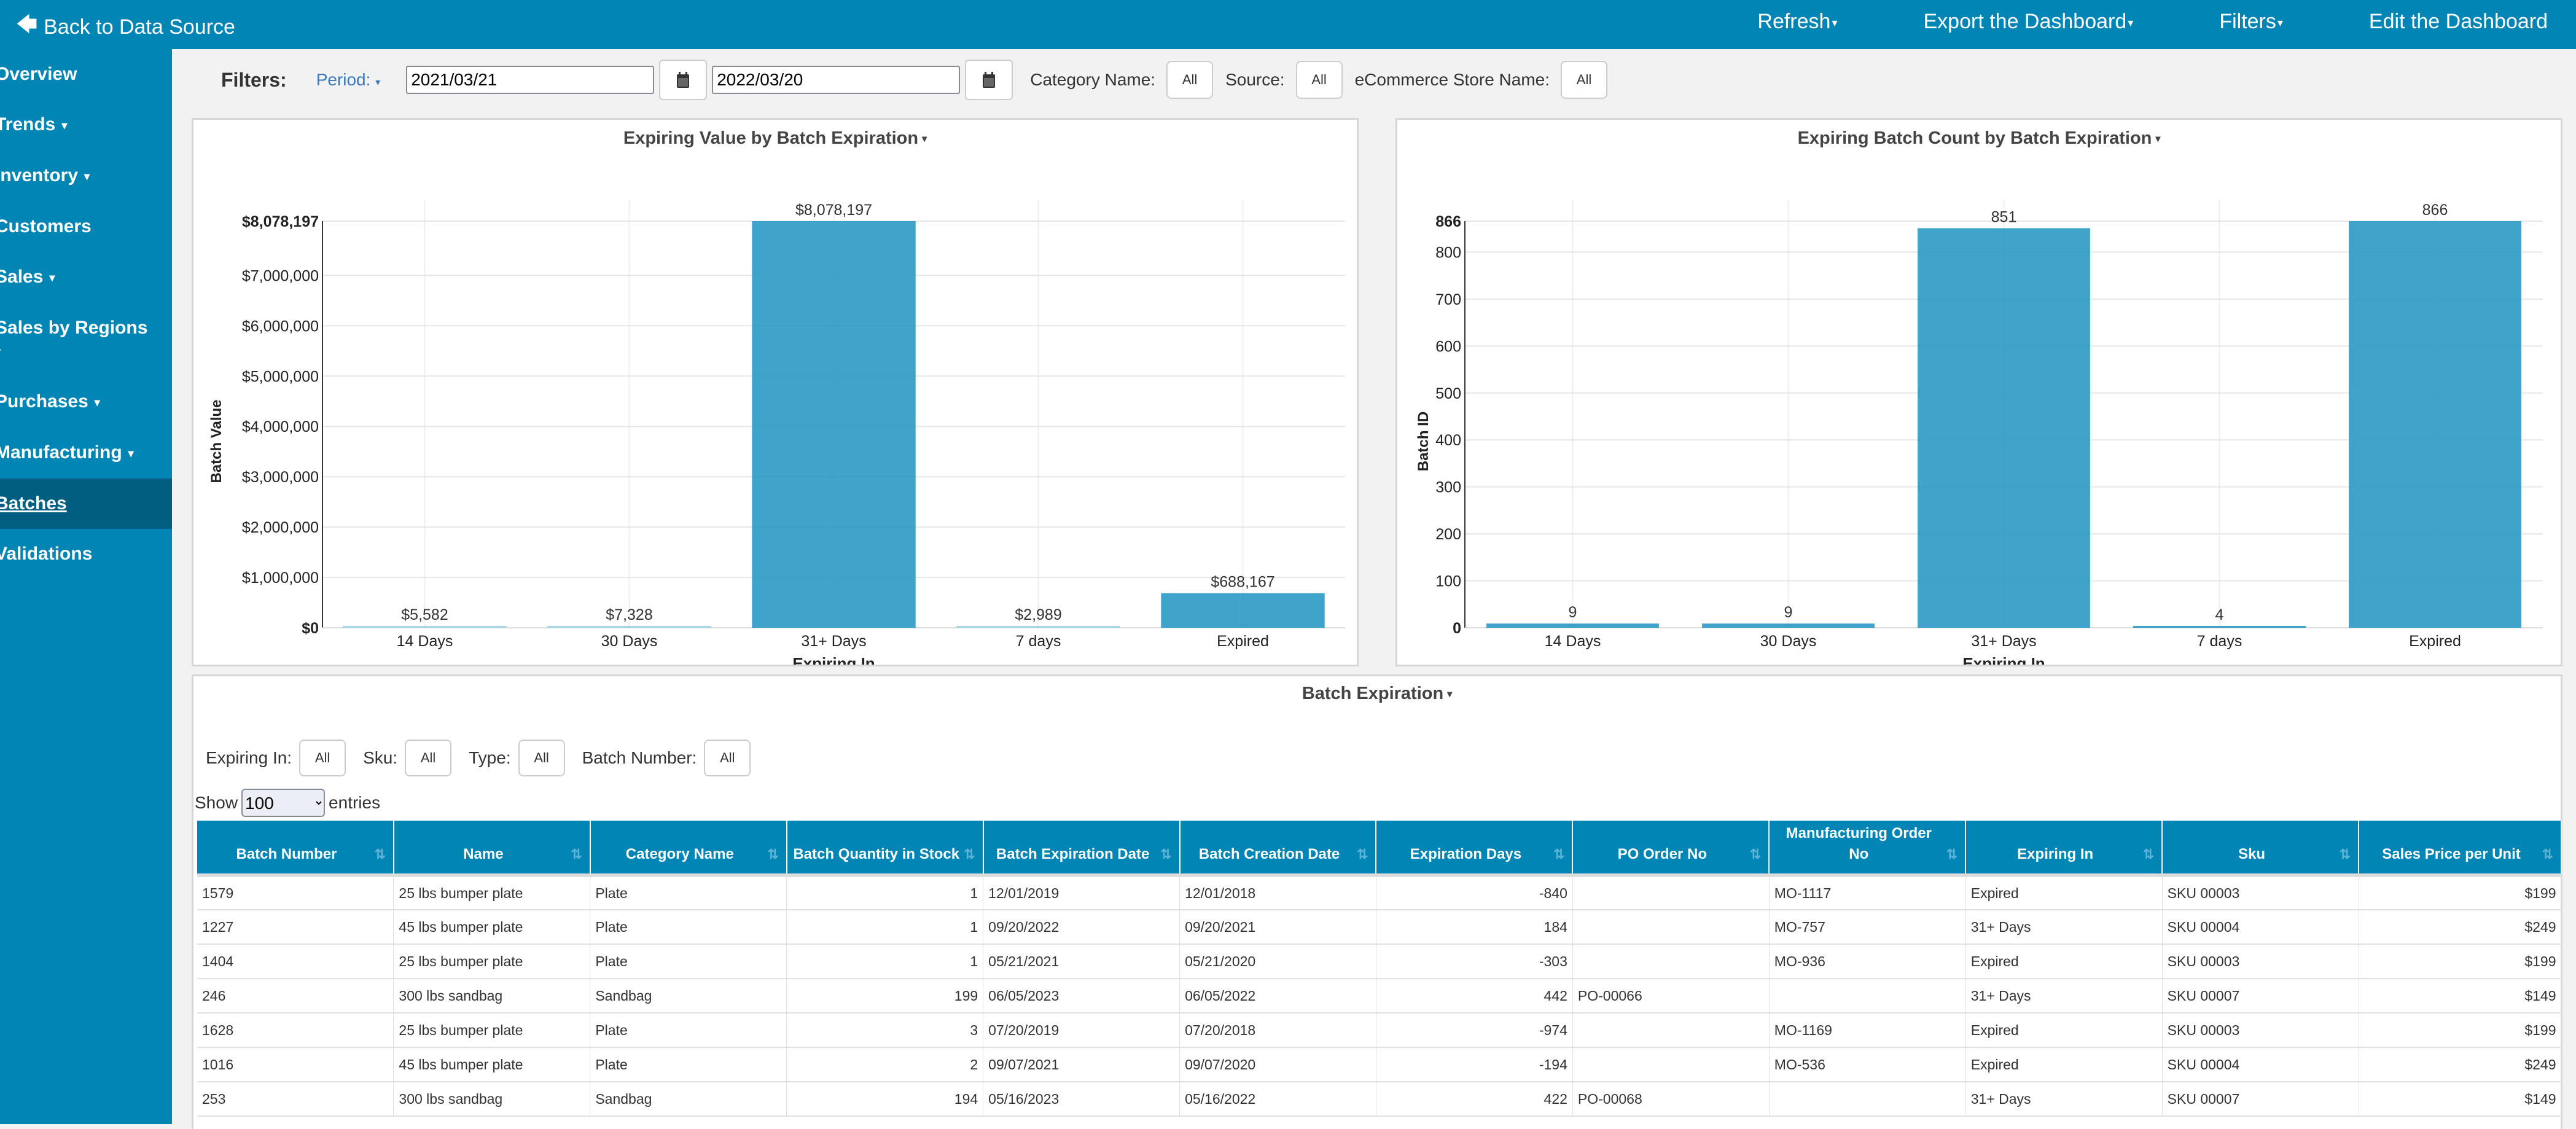  Describe the element at coordinates (86, 74) in the screenshot. I see `sidebar-item-overview: Overview` at that location.